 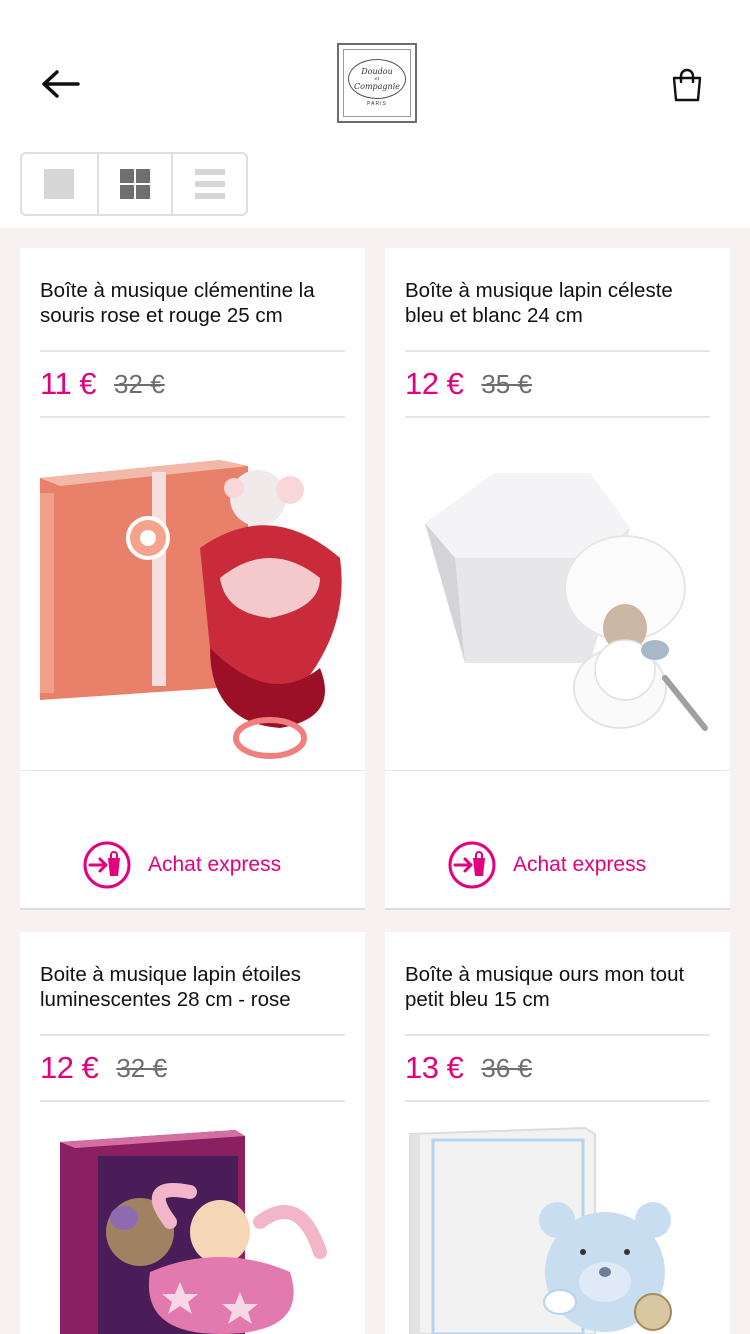 I want to click on original-price: 36 €, so click(x=506, y=1067).